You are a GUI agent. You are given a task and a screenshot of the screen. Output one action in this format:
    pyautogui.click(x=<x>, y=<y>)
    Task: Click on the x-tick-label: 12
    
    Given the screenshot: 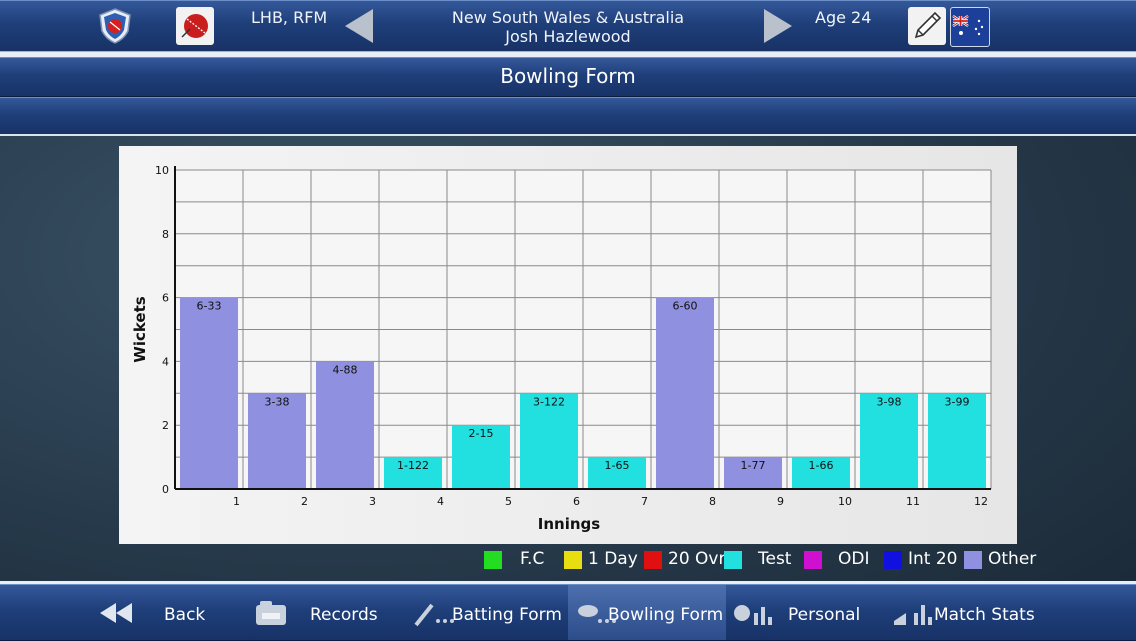 What is the action you would take?
    pyautogui.click(x=981, y=501)
    